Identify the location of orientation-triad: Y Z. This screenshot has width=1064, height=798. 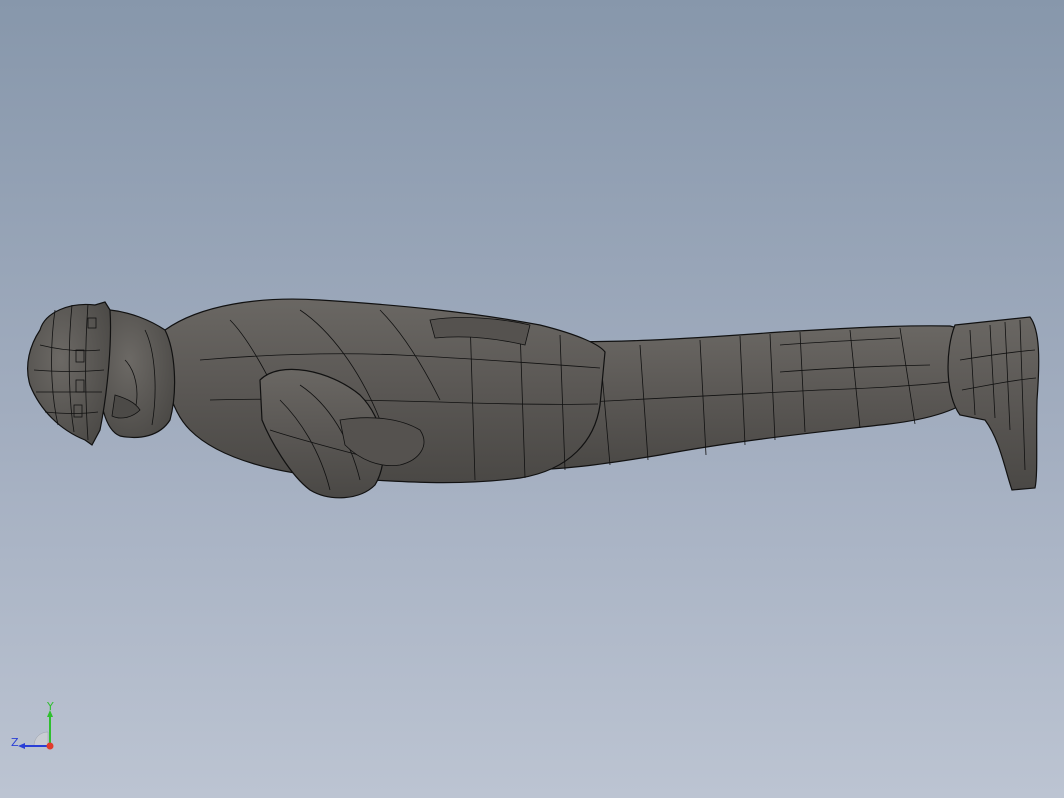
(38, 728).